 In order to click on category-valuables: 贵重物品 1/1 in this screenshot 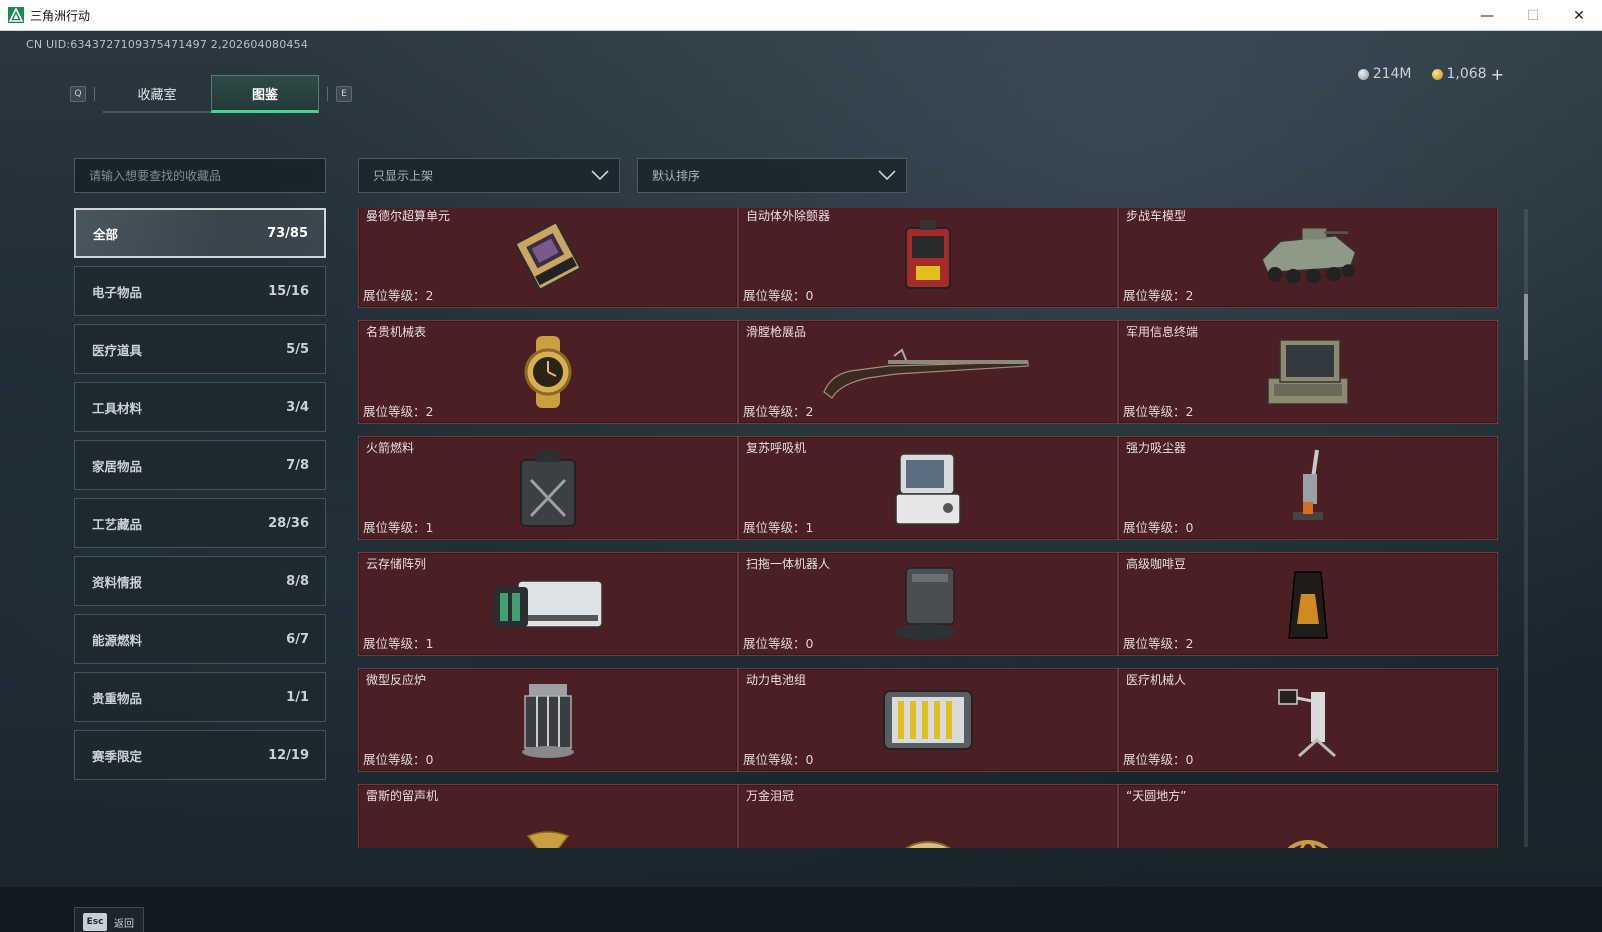, I will do `click(200, 697)`.